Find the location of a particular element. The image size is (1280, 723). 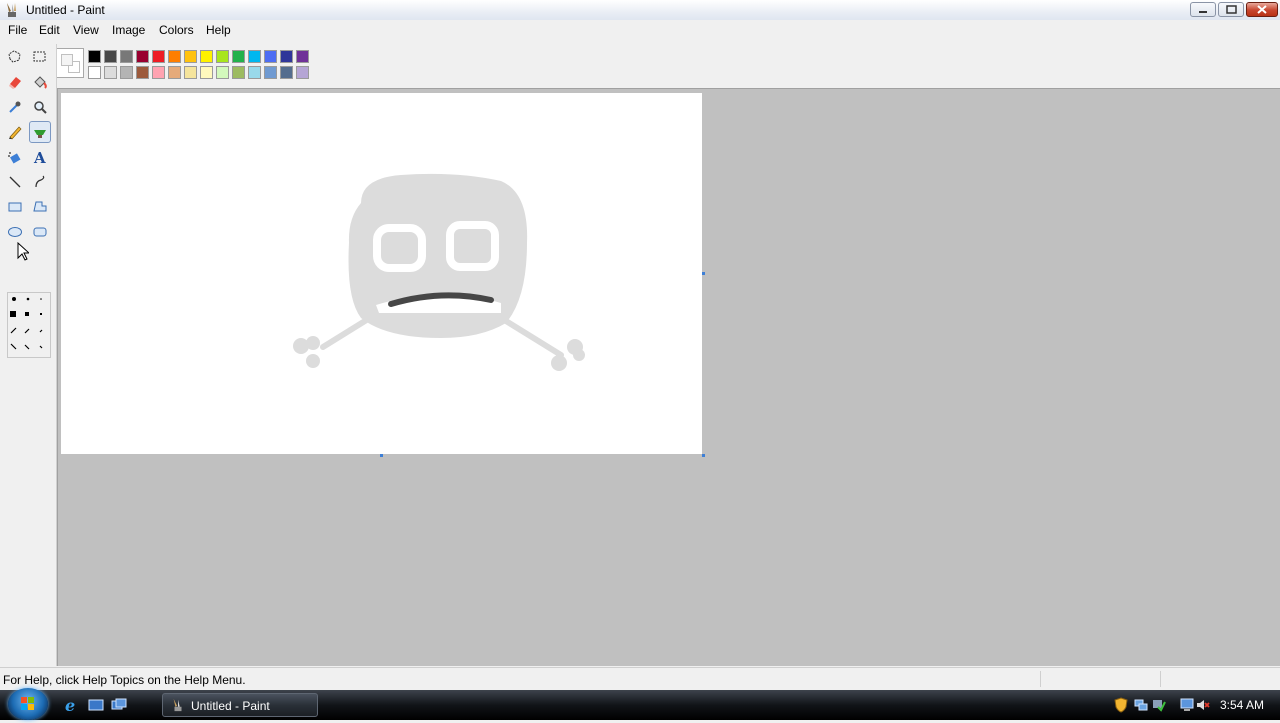

fill-with-color-tool is located at coordinates (40, 82).